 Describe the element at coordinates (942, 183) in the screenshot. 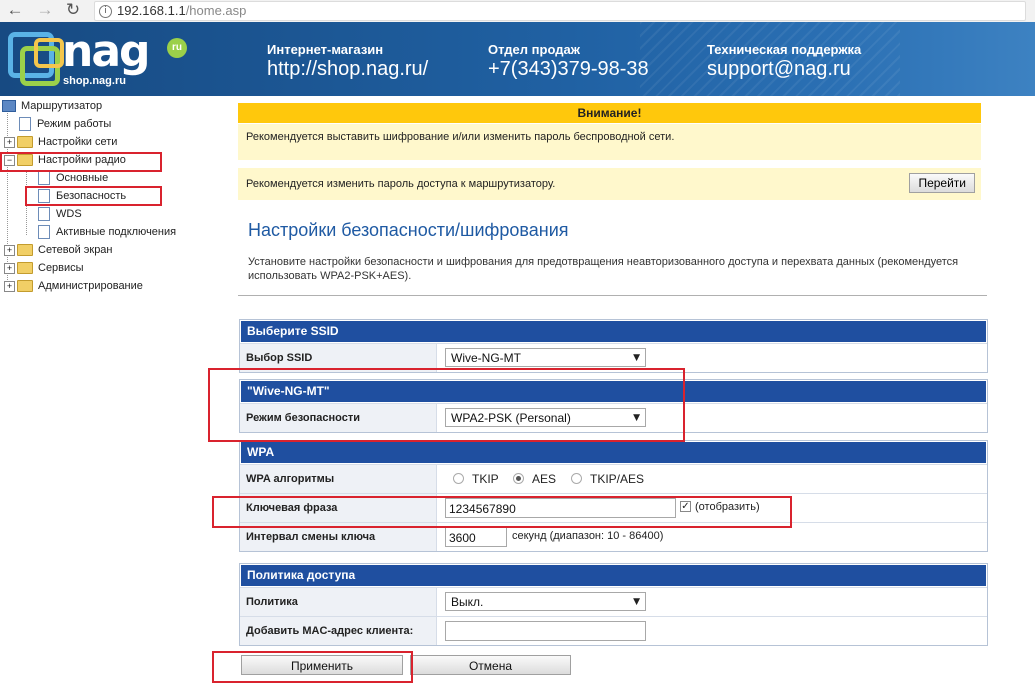

I see `goto-button: Перейти` at that location.